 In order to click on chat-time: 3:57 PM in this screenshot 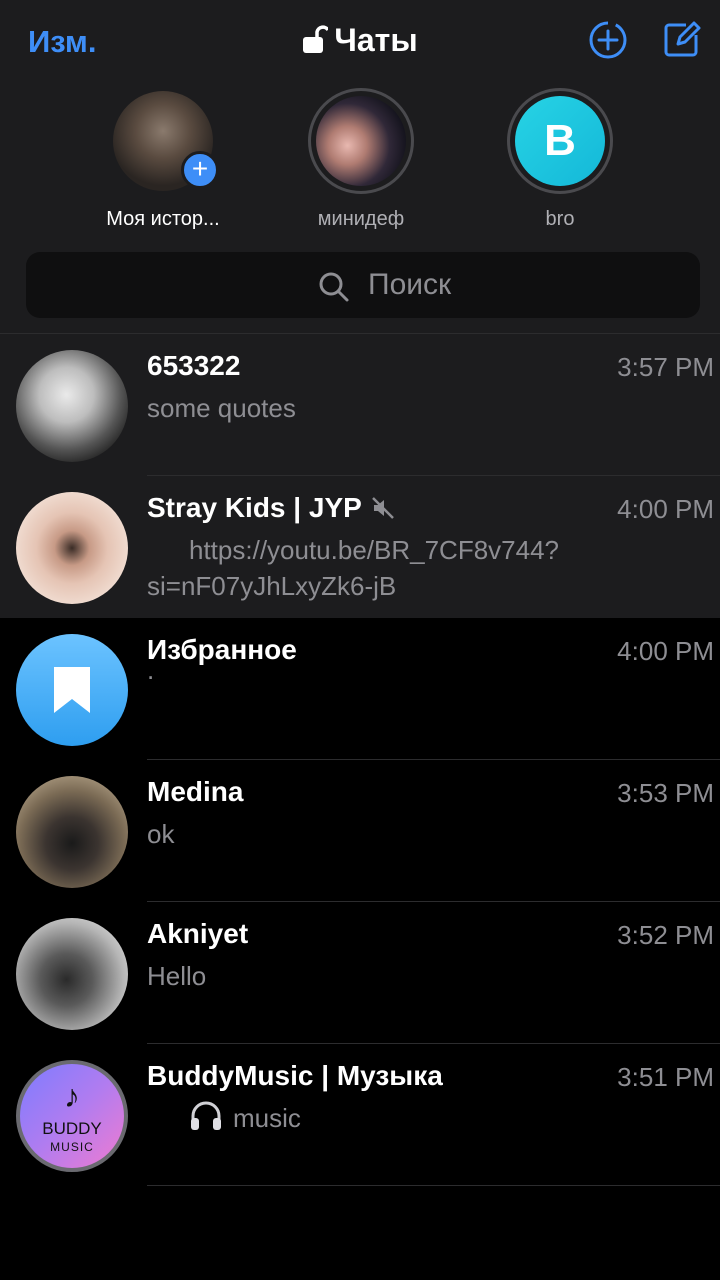, I will do `click(665, 367)`.